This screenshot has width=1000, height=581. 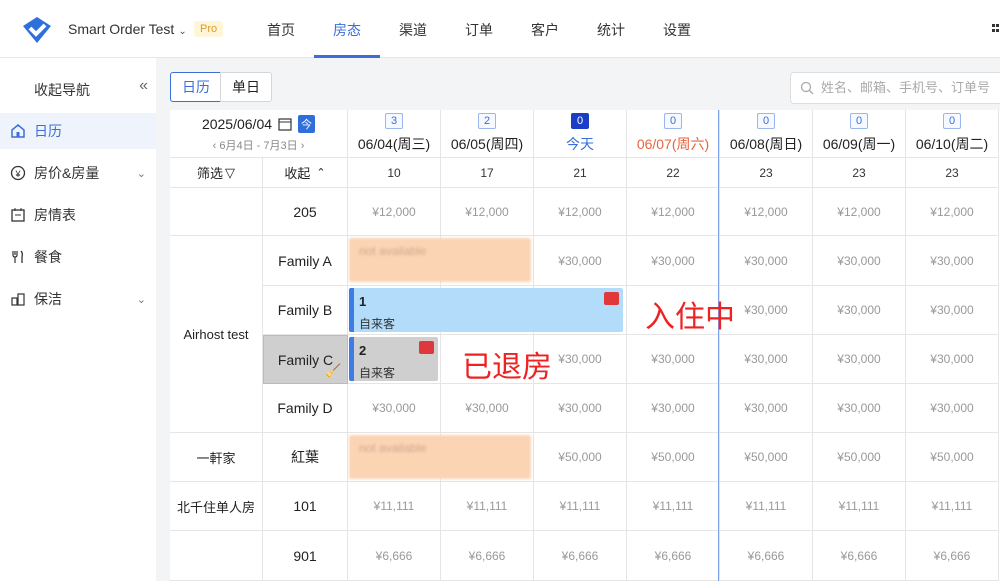 I want to click on cleaning-icon, so click(x=18, y=299).